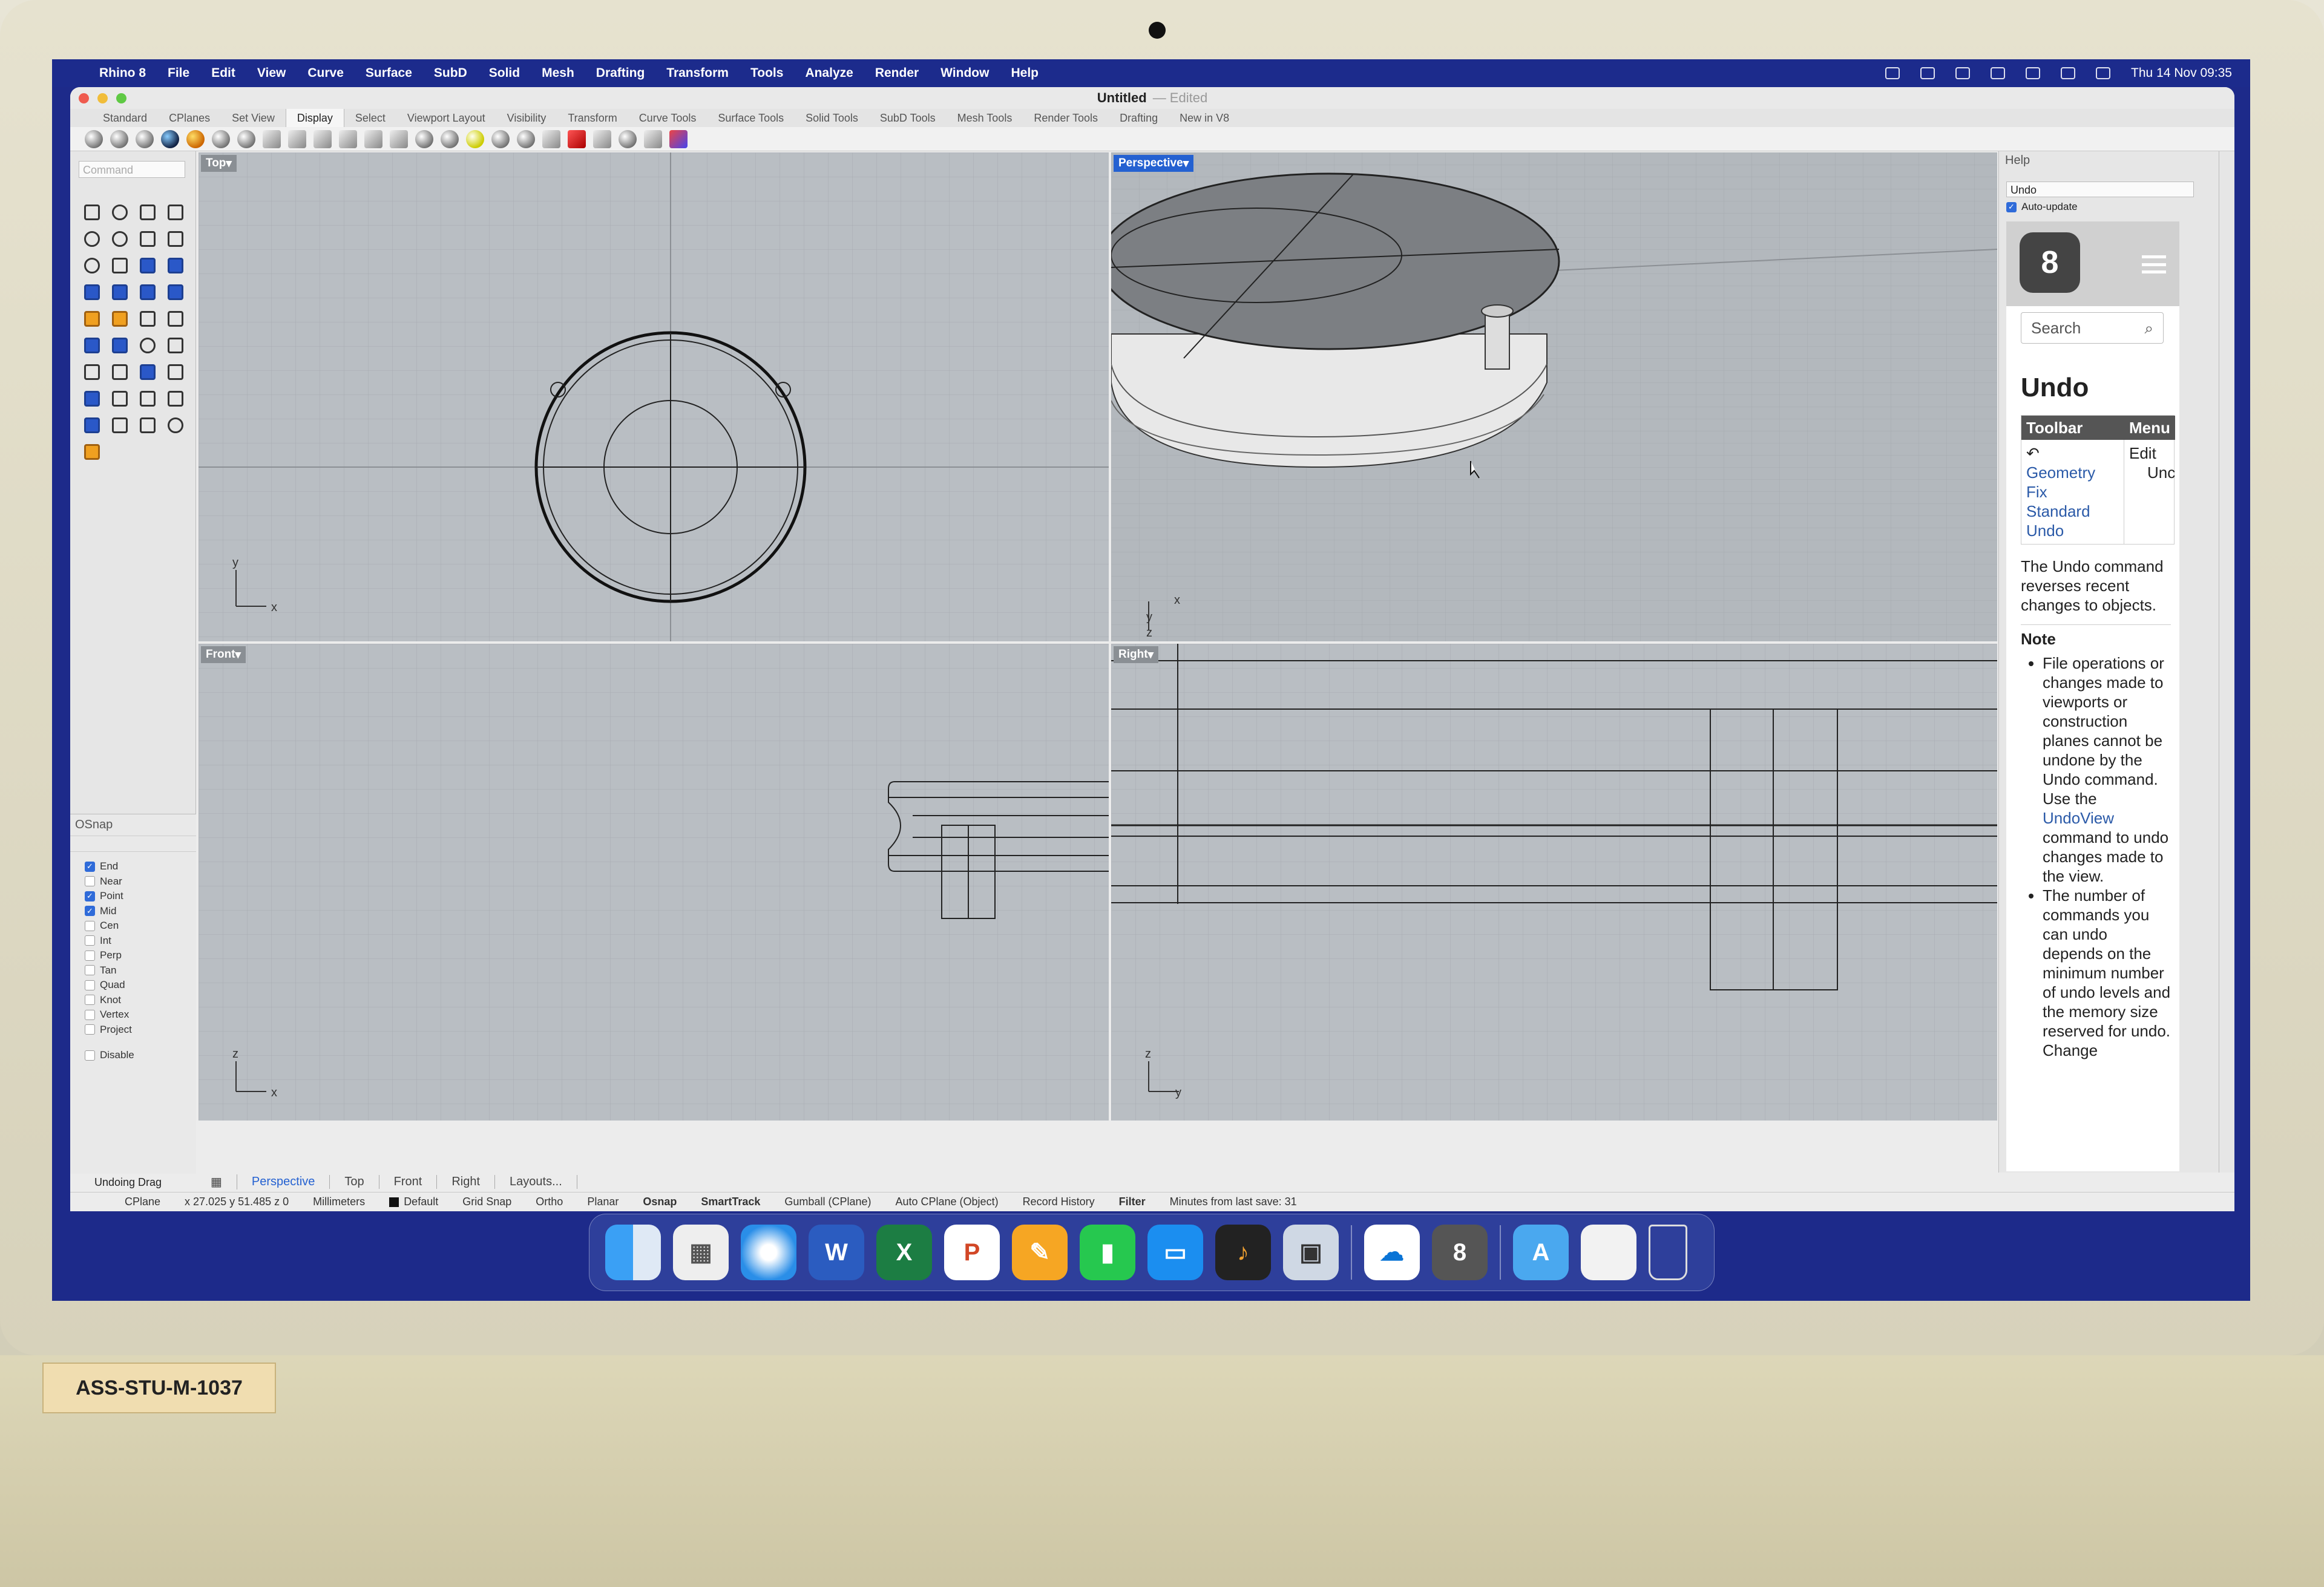 Image resolution: width=2324 pixels, height=1587 pixels. Describe the element at coordinates (904, 1253) in the screenshot. I see `excel-icon: X` at that location.